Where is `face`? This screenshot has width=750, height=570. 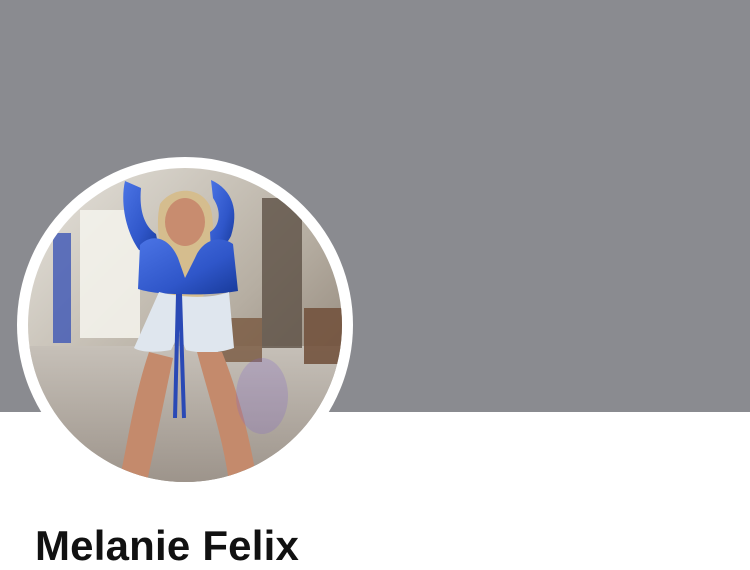
face is located at coordinates (185, 222).